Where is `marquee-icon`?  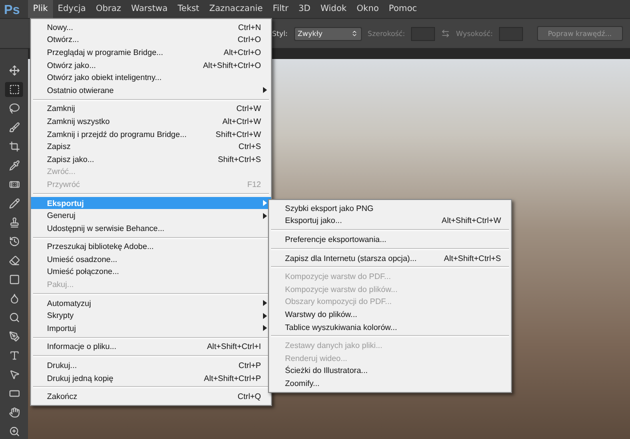 marquee-icon is located at coordinates (14, 89).